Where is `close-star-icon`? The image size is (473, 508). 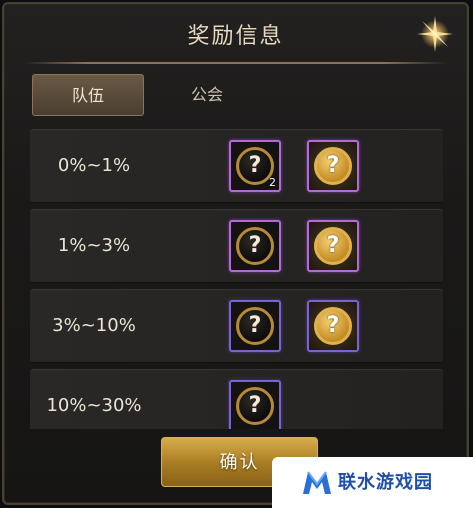
close-star-icon is located at coordinates (435, 34).